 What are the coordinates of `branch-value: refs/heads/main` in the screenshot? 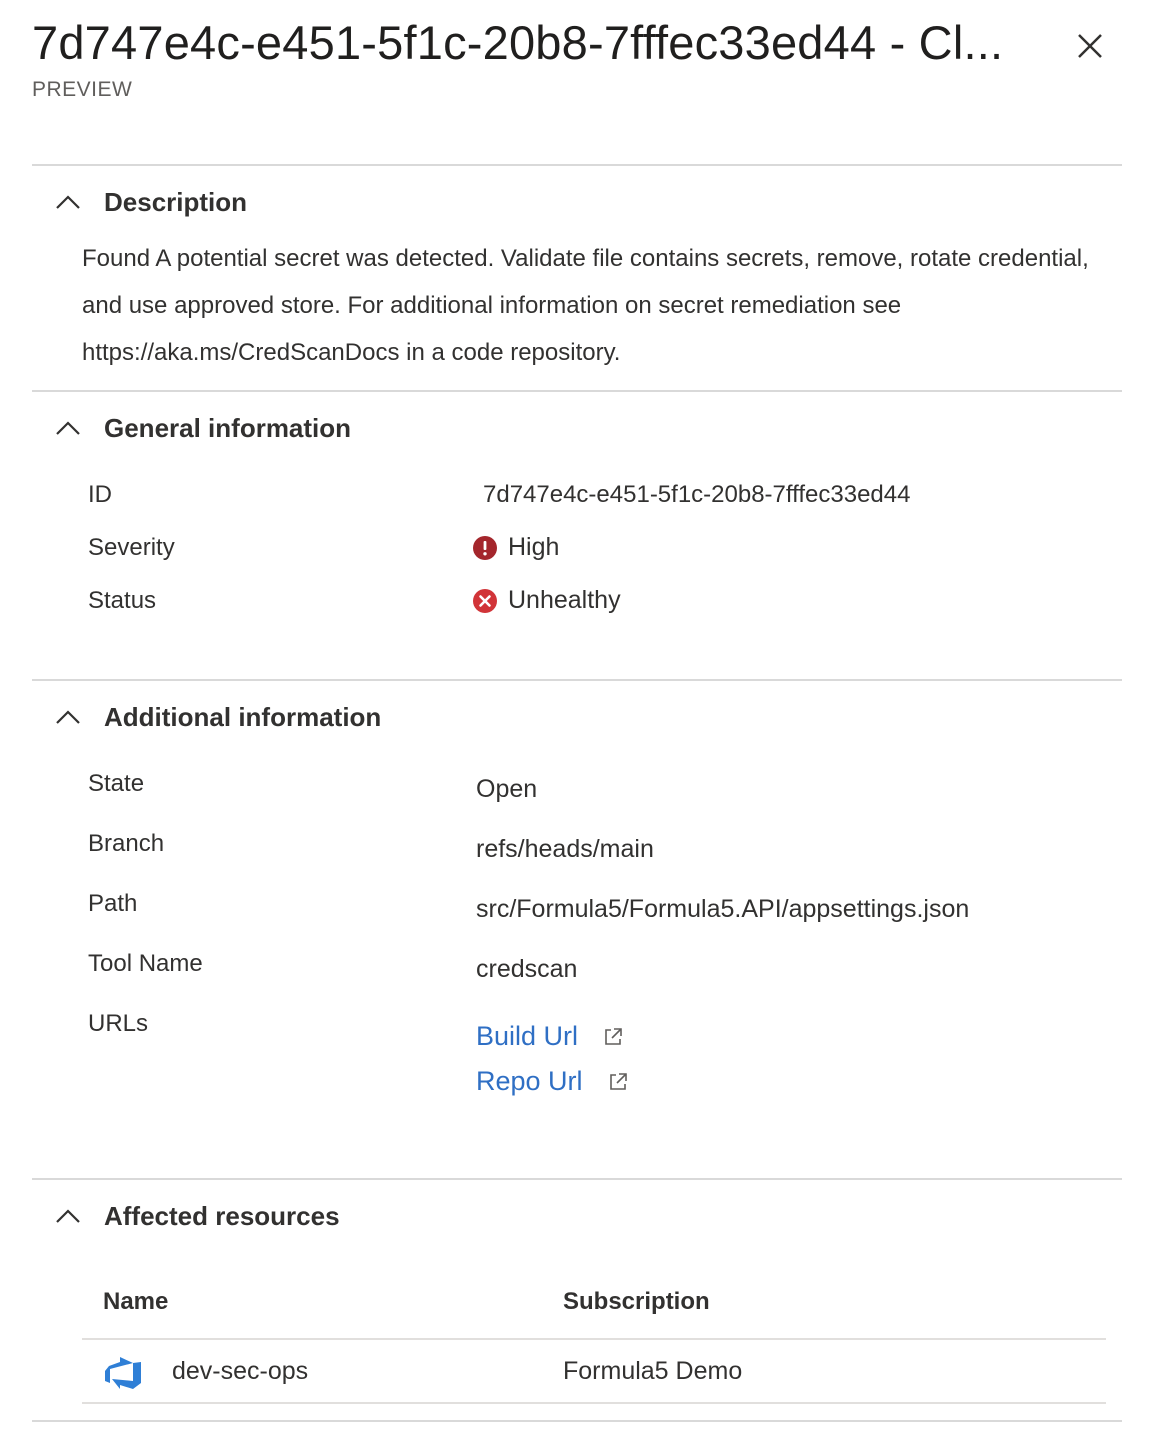 It's located at (565, 849).